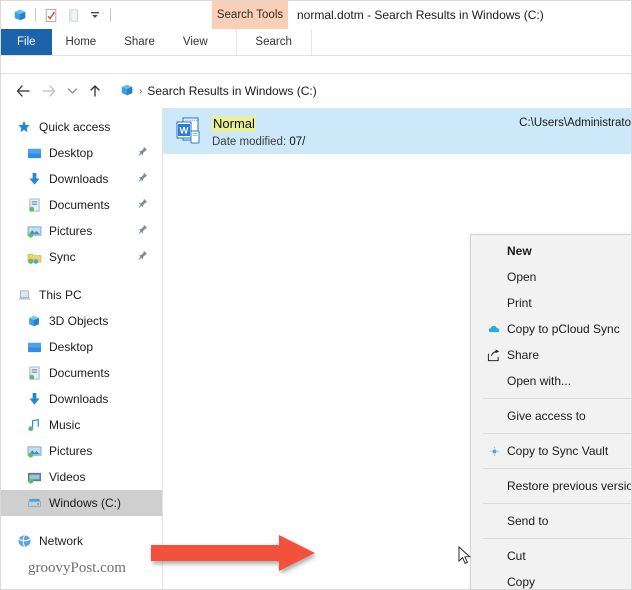  Describe the element at coordinates (95, 15) in the screenshot. I see `customize-dropdown-icon` at that location.